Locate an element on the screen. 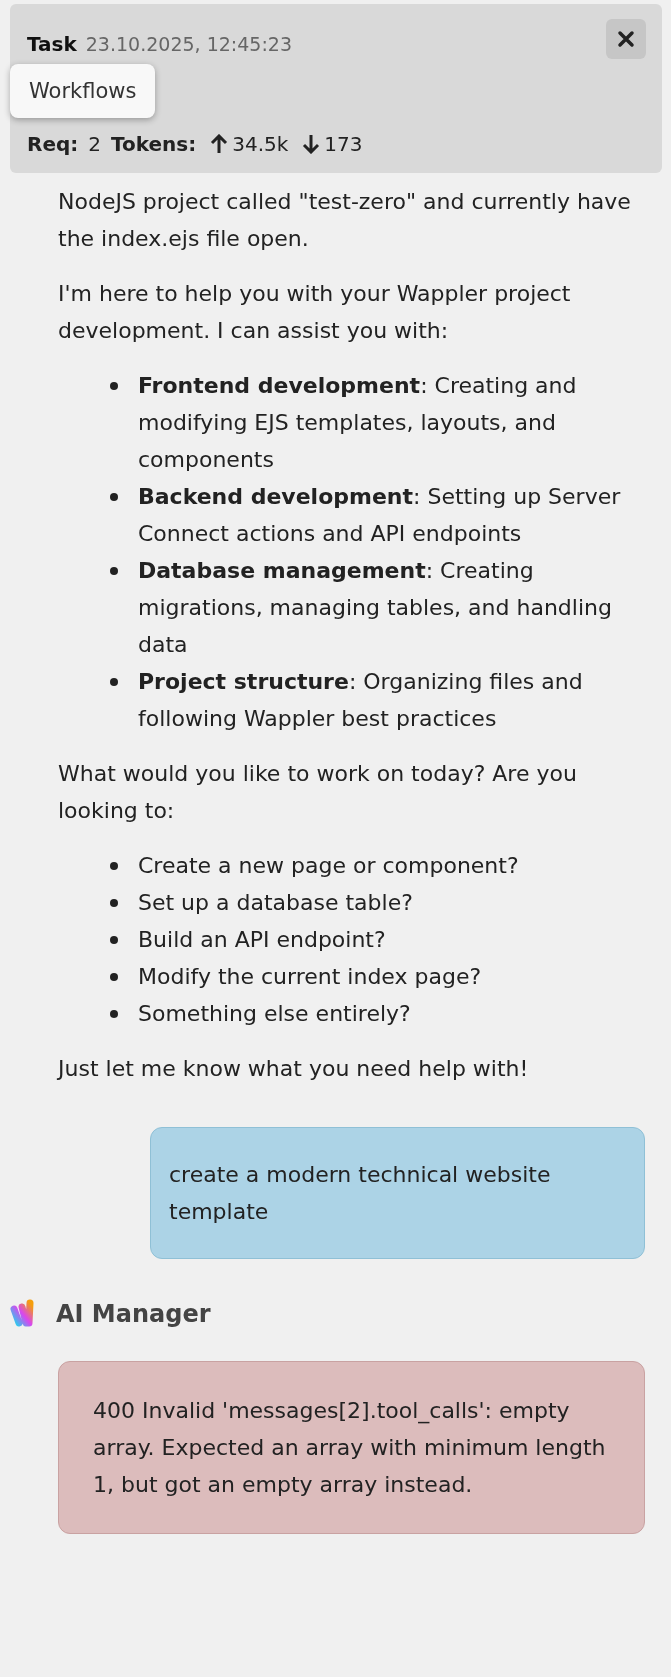  message-paragraph: I'm here to help you with your Wappler project development. I can assist you with: is located at coordinates (315, 312).